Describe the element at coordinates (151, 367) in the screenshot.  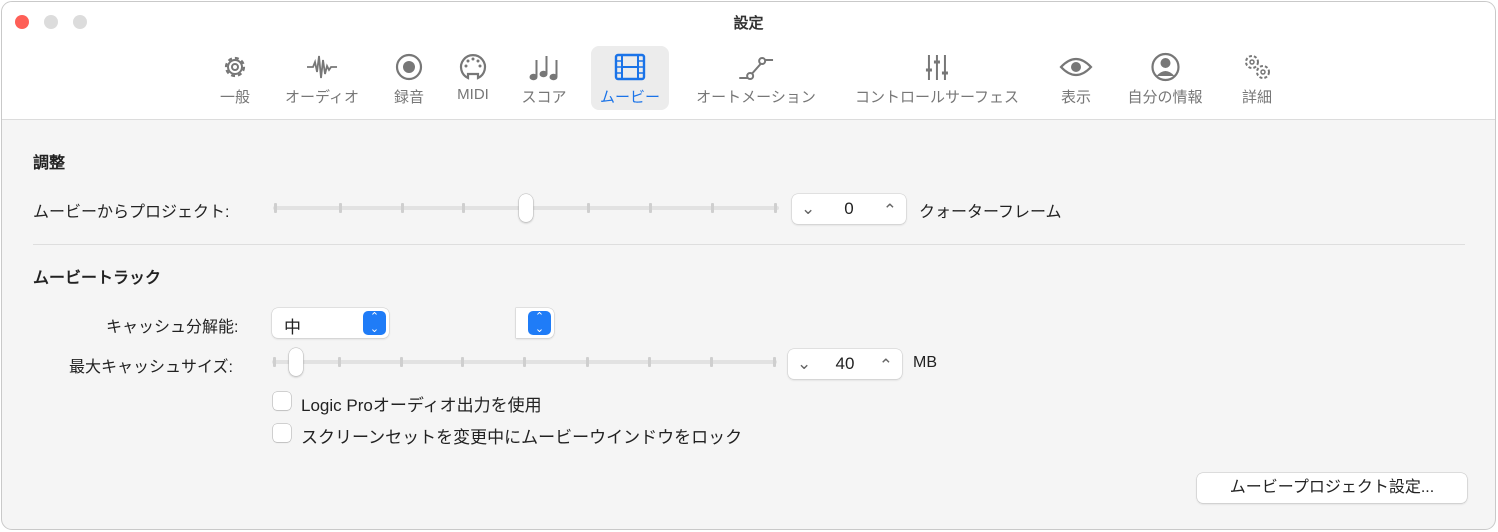
I see `cache-size-label: 最大キャッシュサイズ:` at that location.